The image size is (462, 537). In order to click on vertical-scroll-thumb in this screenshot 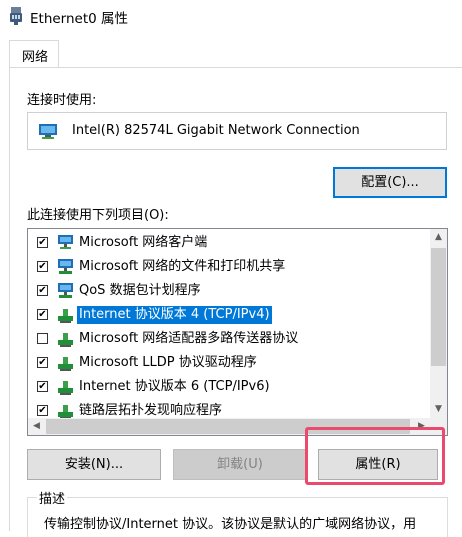, I will do `click(438, 307)`.